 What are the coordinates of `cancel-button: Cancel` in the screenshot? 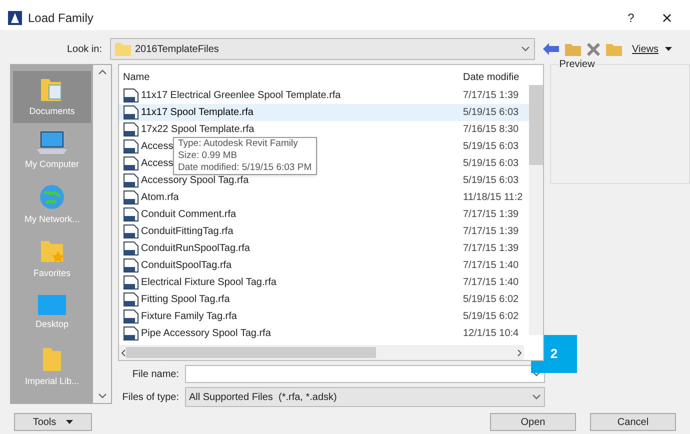 It's located at (633, 422).